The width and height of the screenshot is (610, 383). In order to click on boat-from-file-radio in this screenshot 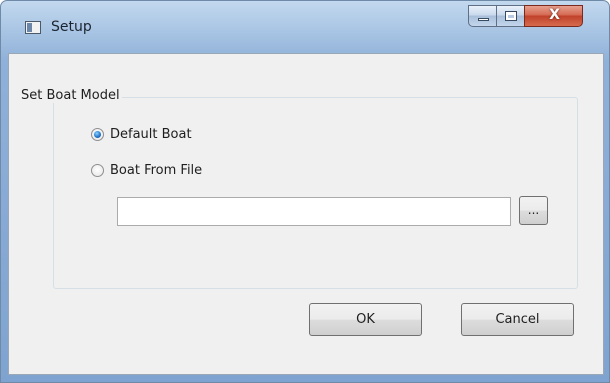, I will do `click(97, 170)`.